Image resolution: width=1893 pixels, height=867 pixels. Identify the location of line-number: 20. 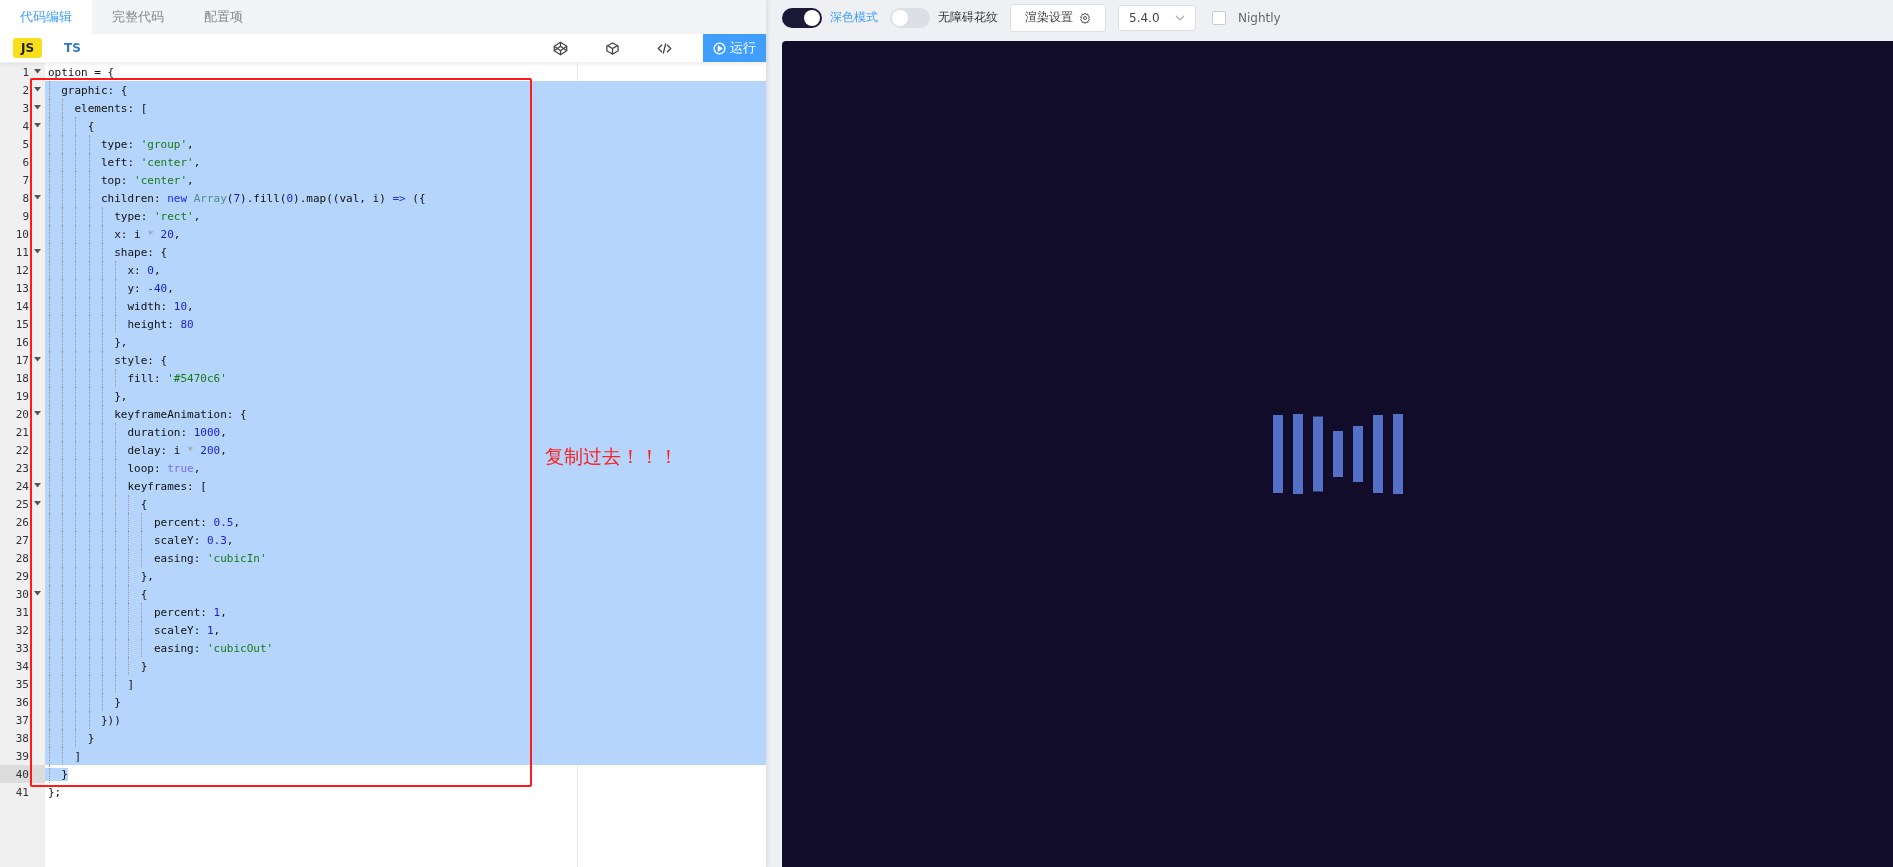
(22, 414).